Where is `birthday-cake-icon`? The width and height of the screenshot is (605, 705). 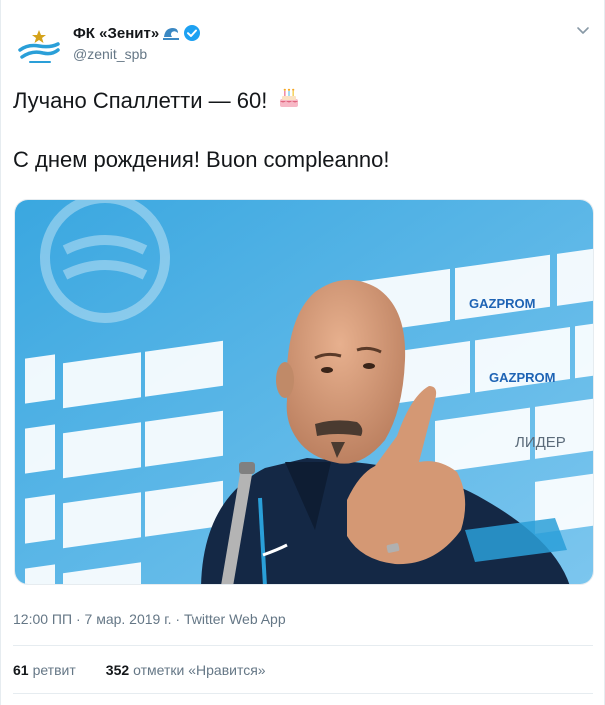 birthday-cake-icon is located at coordinates (289, 97).